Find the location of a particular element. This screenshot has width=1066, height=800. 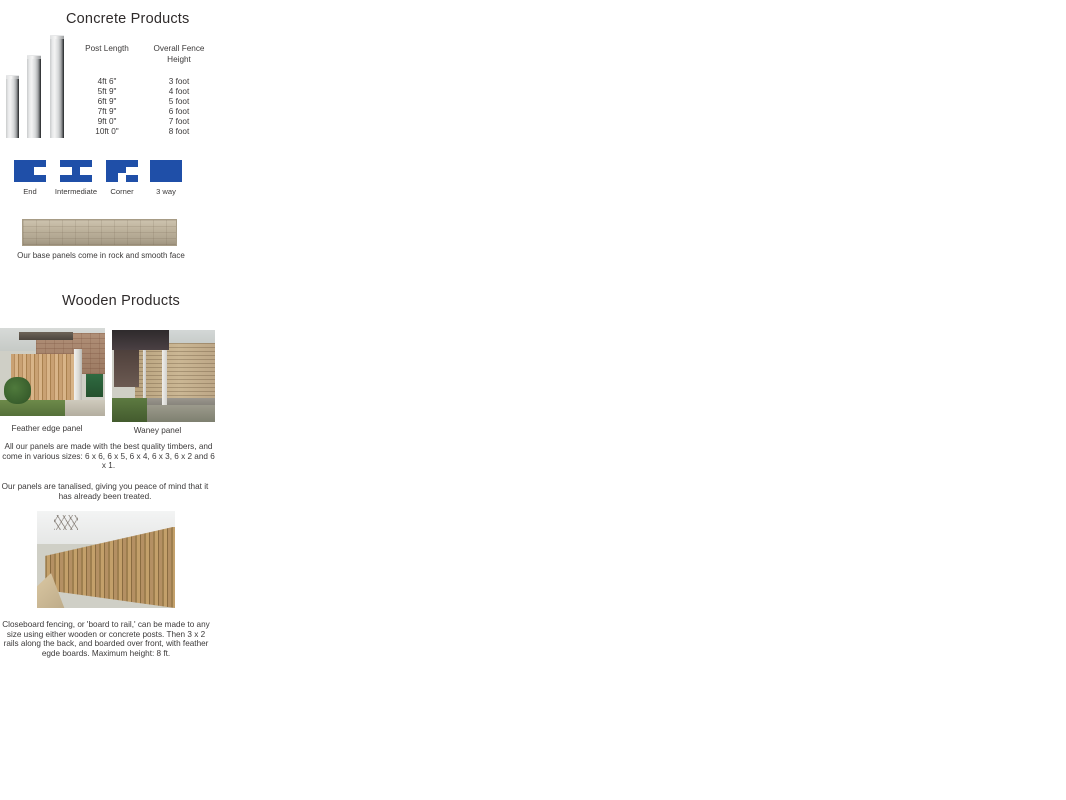

cell-fence-height: 4 foot is located at coordinates (179, 91).